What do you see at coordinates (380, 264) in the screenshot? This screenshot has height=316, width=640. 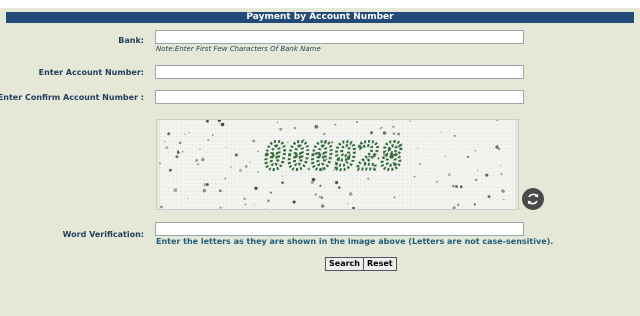 I see `reset-button: Reset` at bounding box center [380, 264].